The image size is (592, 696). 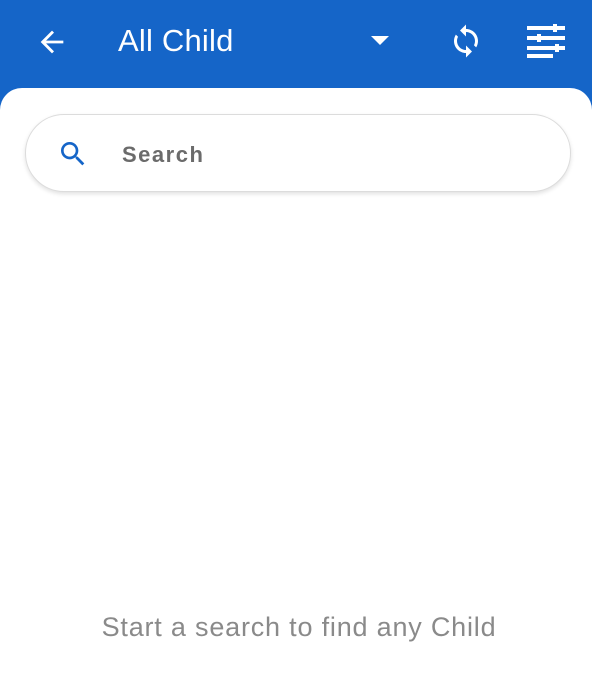 I want to click on app-bar: All Child, so click(x=296, y=50).